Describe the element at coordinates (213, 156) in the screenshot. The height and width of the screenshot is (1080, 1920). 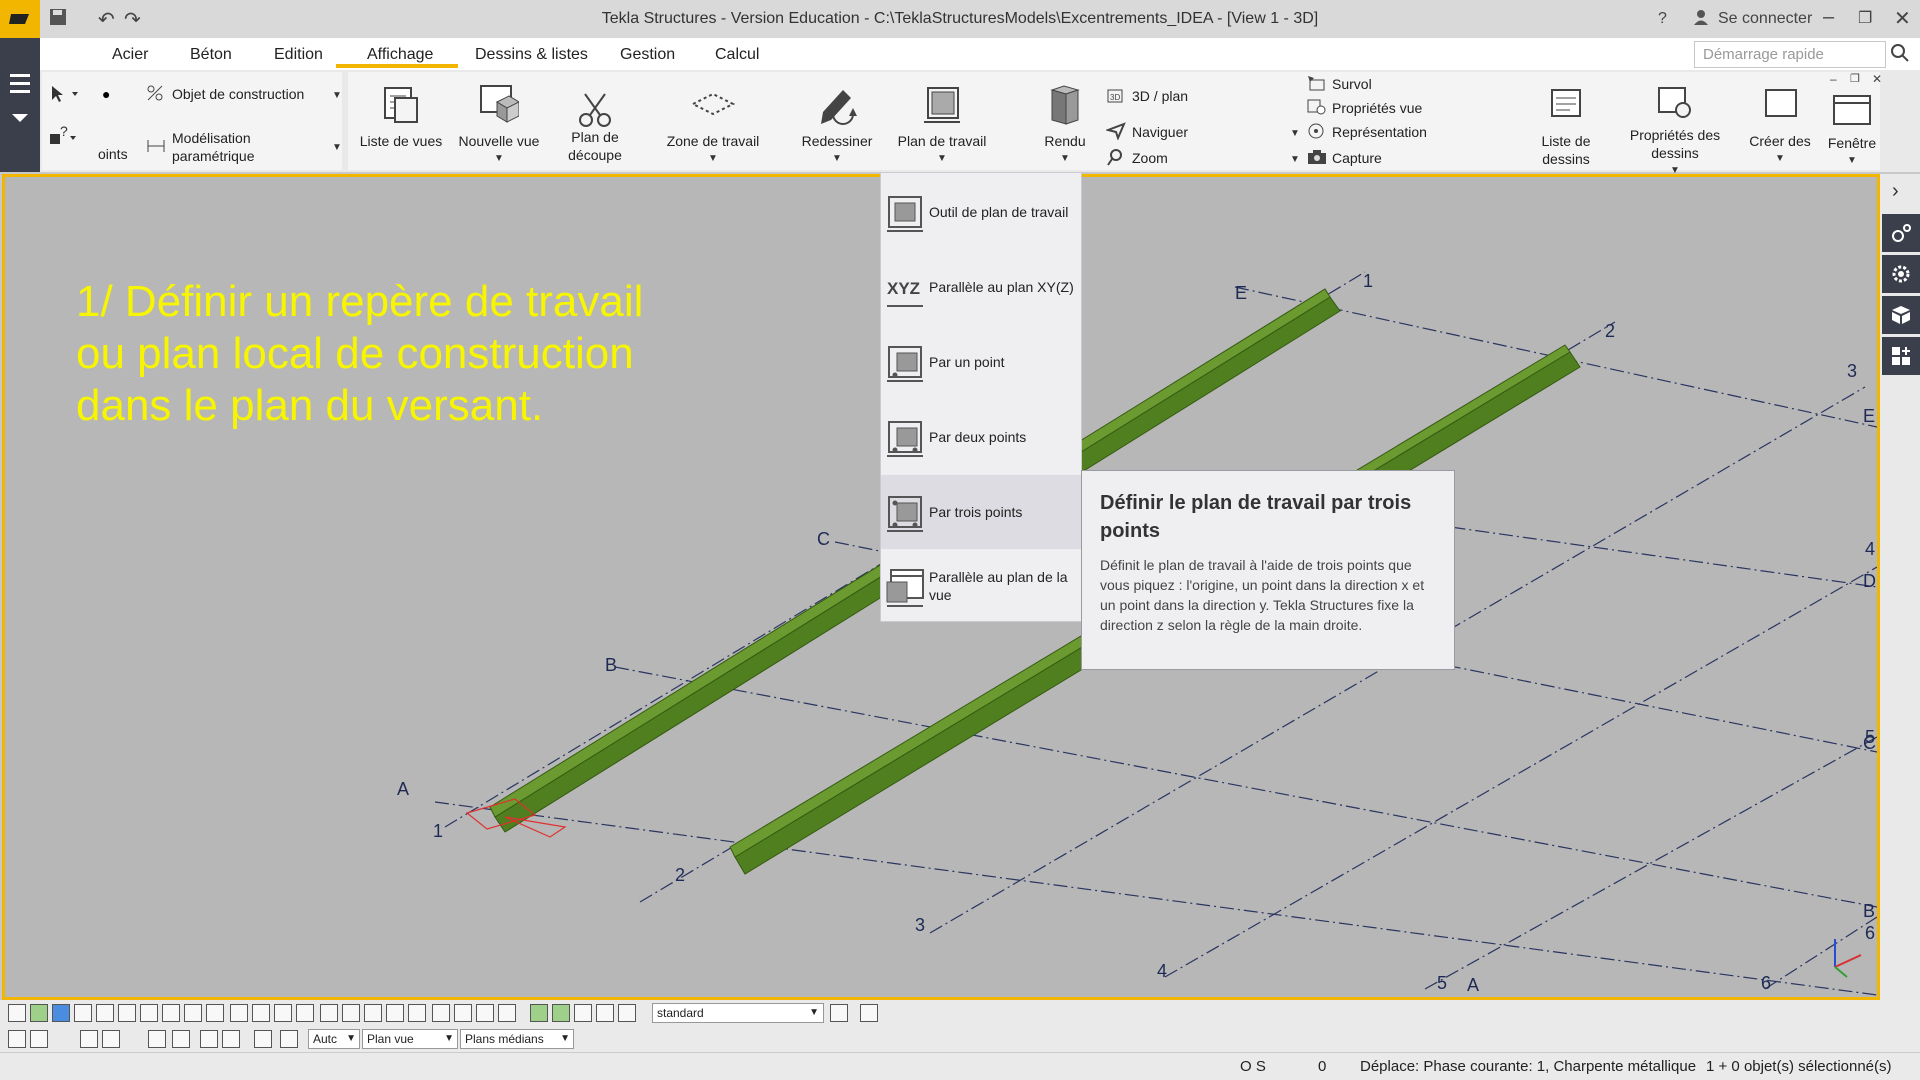
I see `parametric-modeling-line2: paramétrique` at that location.